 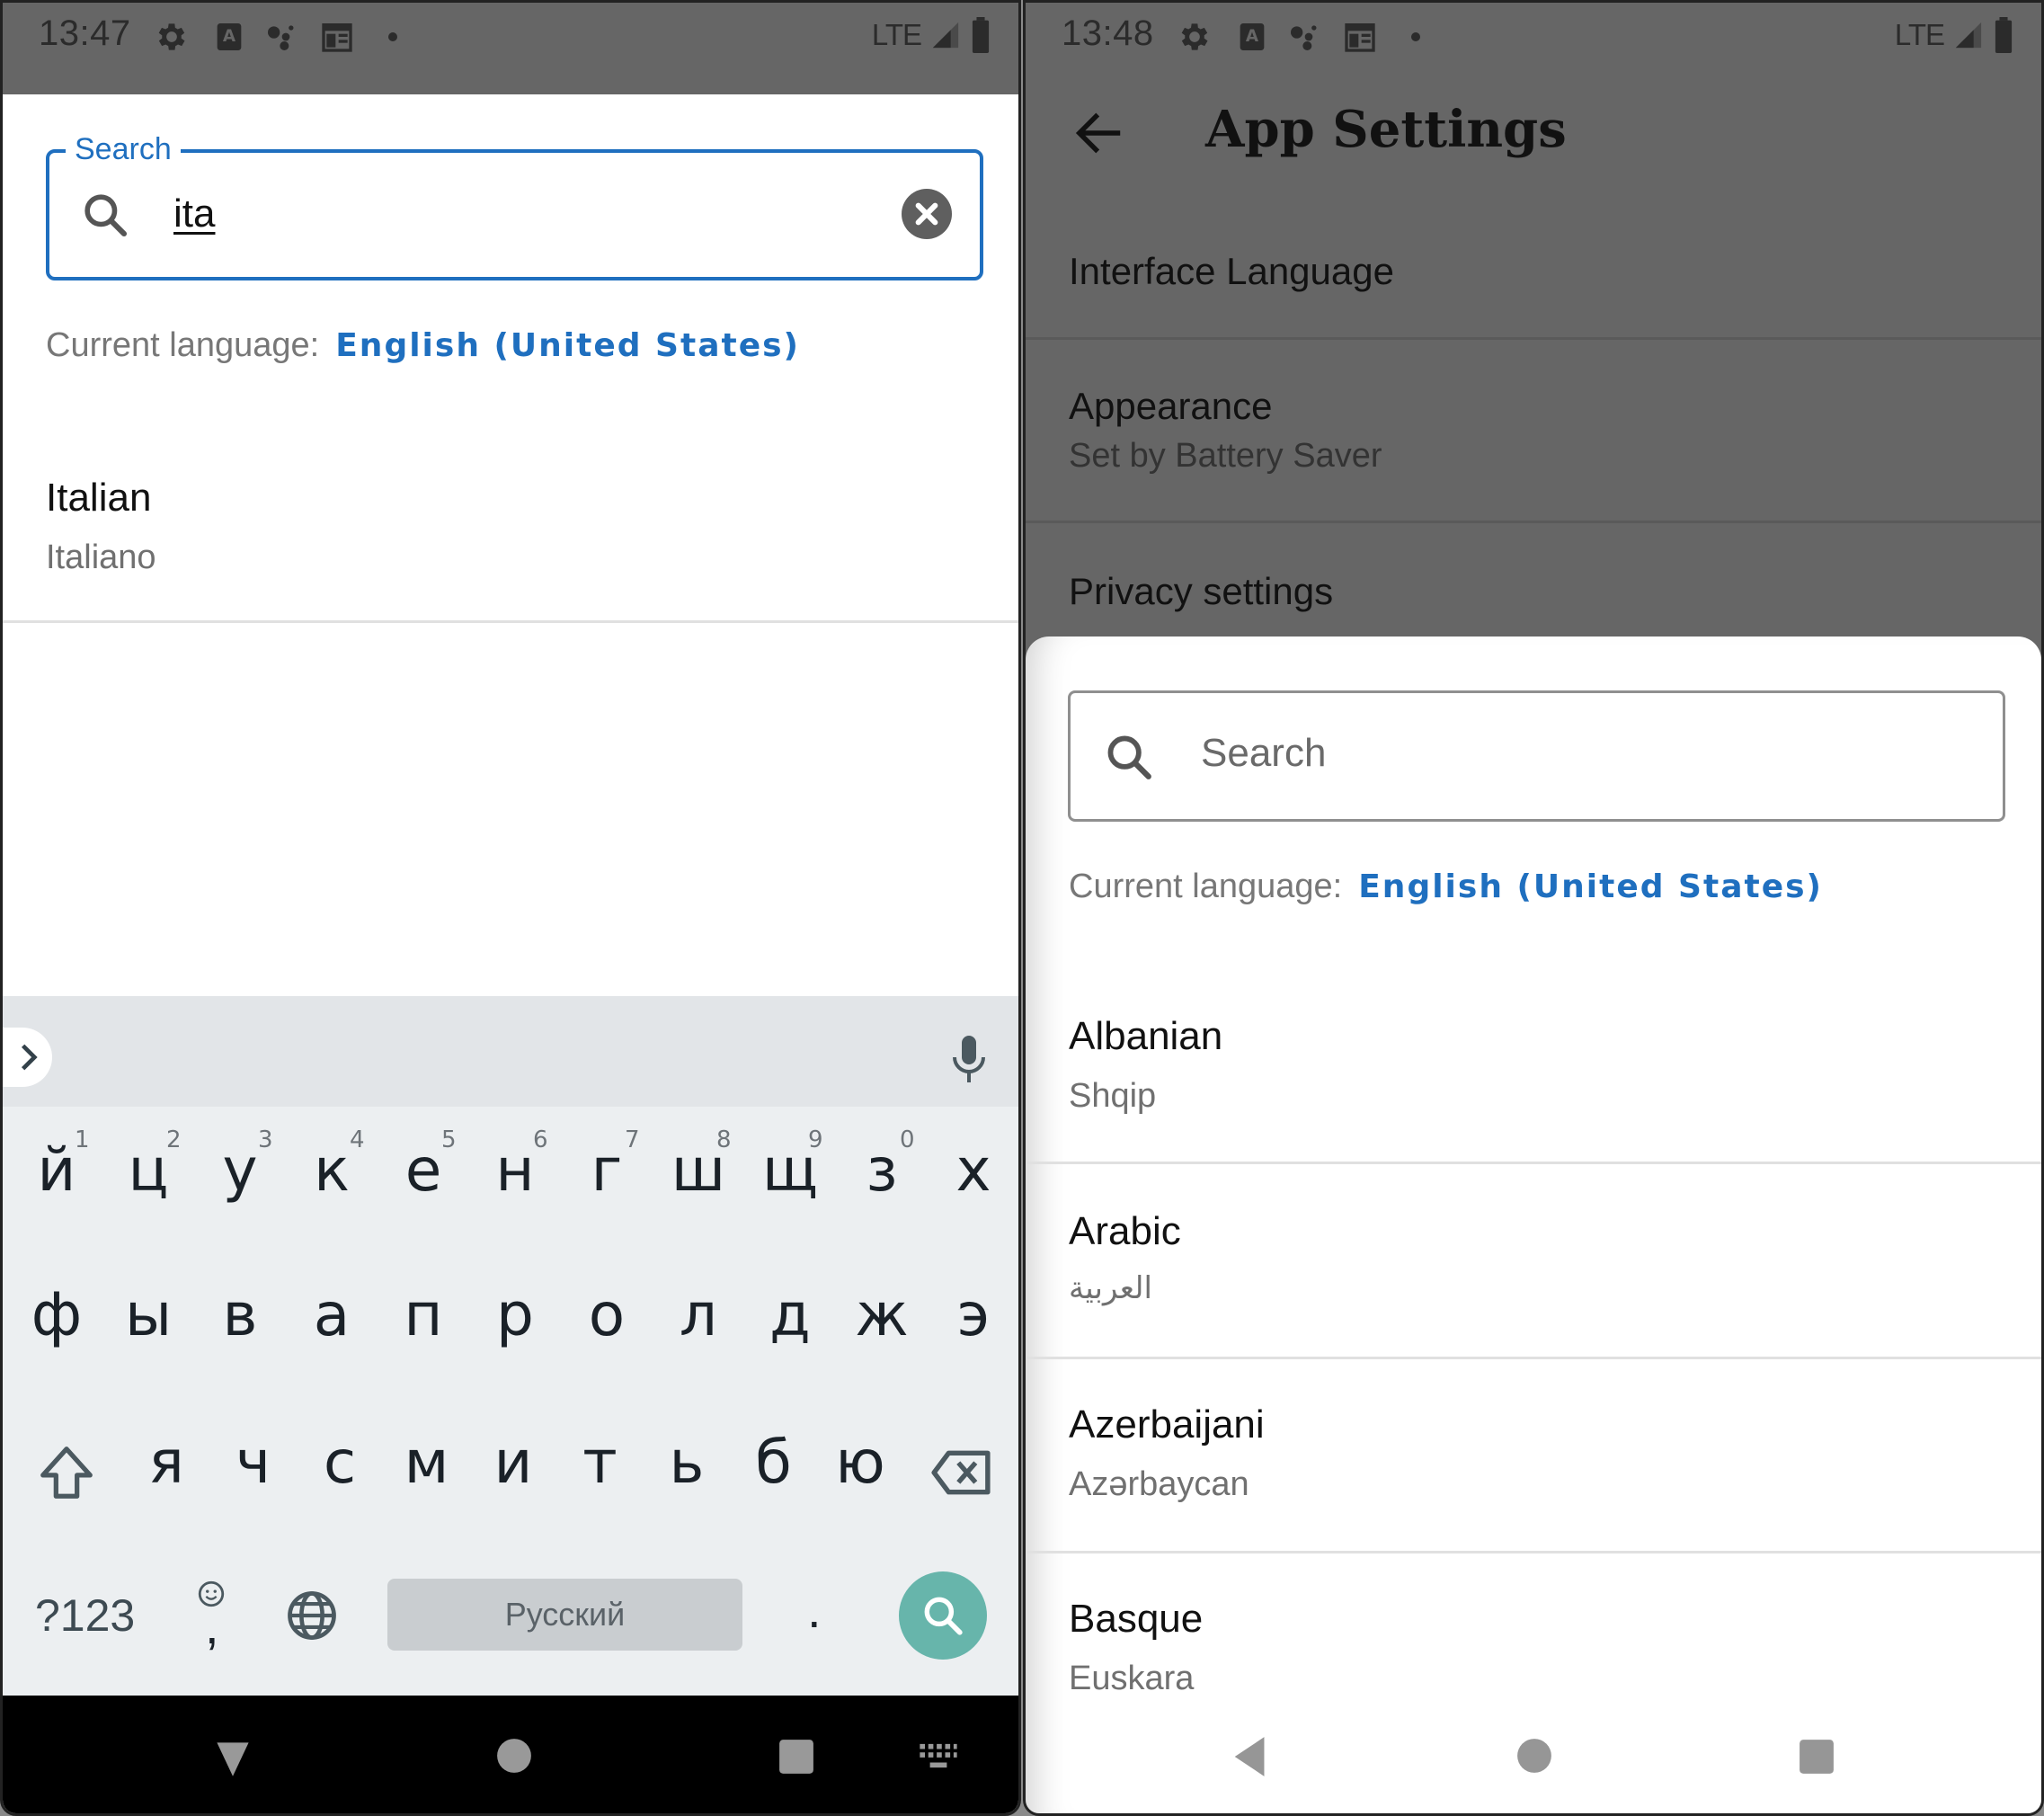 I want to click on search-label: Search, so click(x=123, y=150).